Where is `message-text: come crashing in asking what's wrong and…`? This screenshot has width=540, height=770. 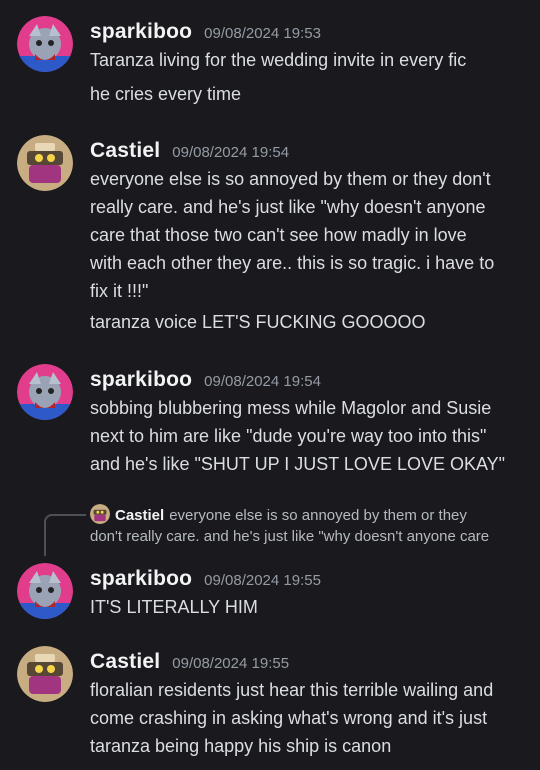
message-text: come crashing in asking what's wrong and… is located at coordinates (289, 718).